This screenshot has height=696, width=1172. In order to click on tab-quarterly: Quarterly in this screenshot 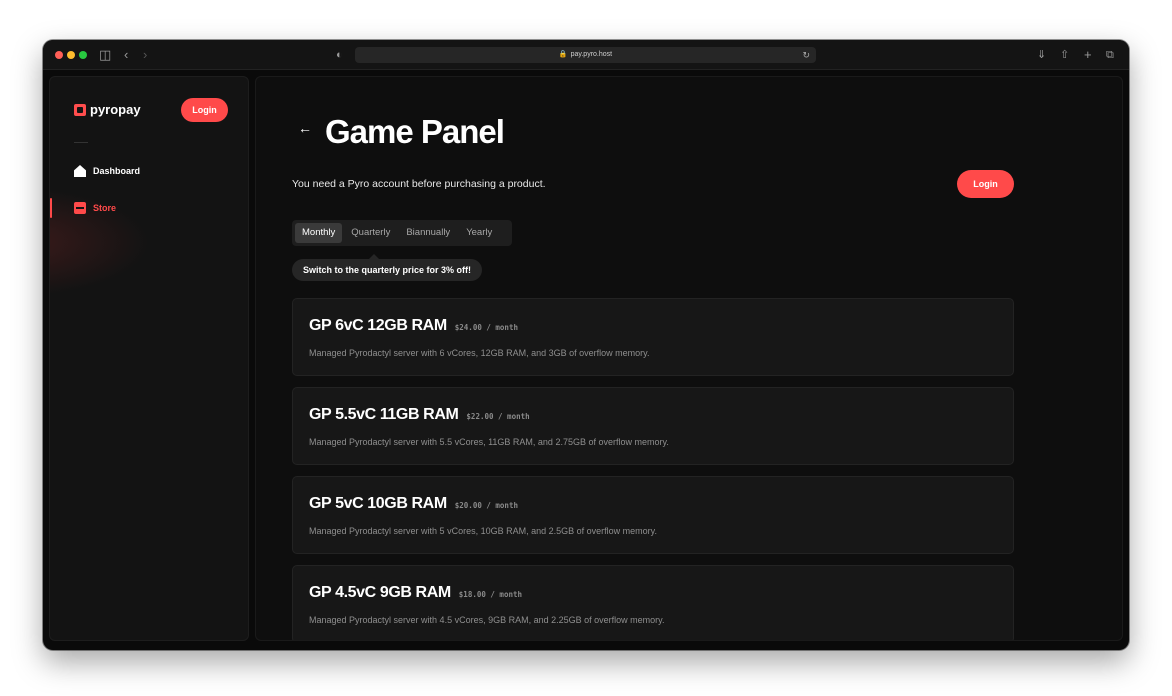, I will do `click(370, 233)`.